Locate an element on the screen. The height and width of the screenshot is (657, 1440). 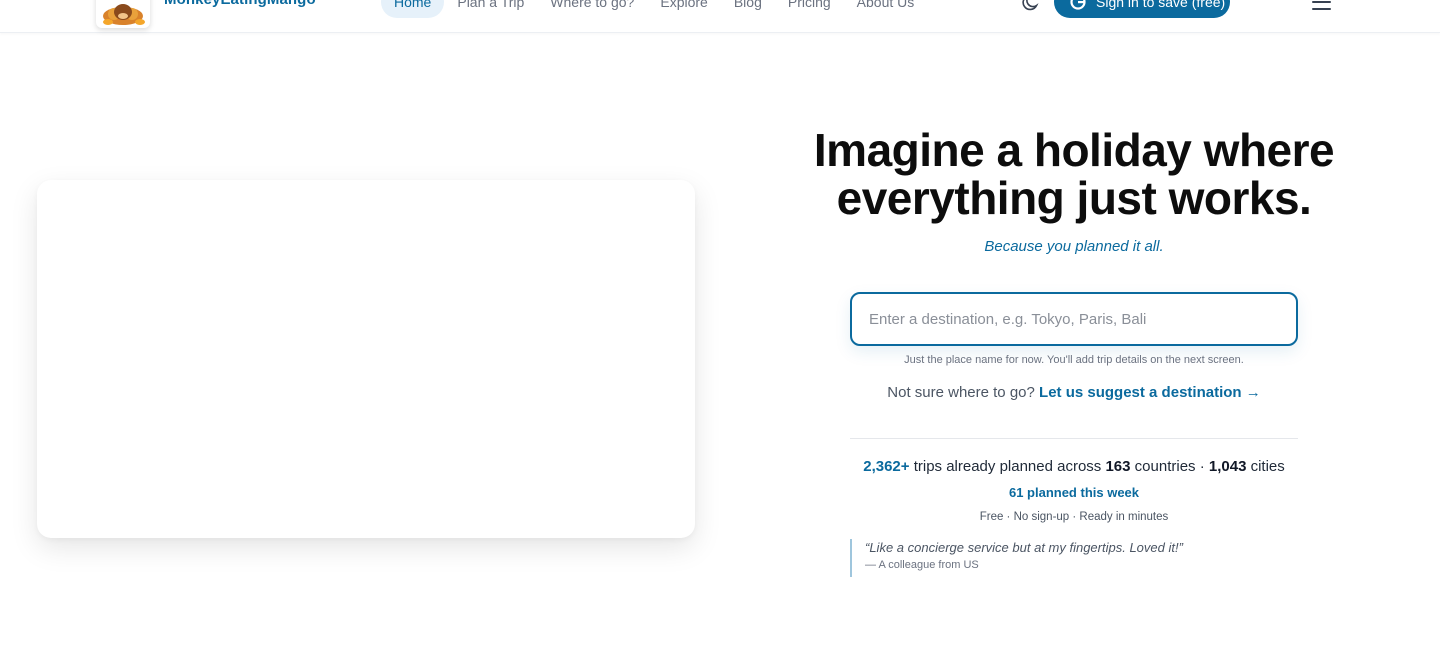
sign-in-button: Sign in to save (free) is located at coordinates (1142, 9).